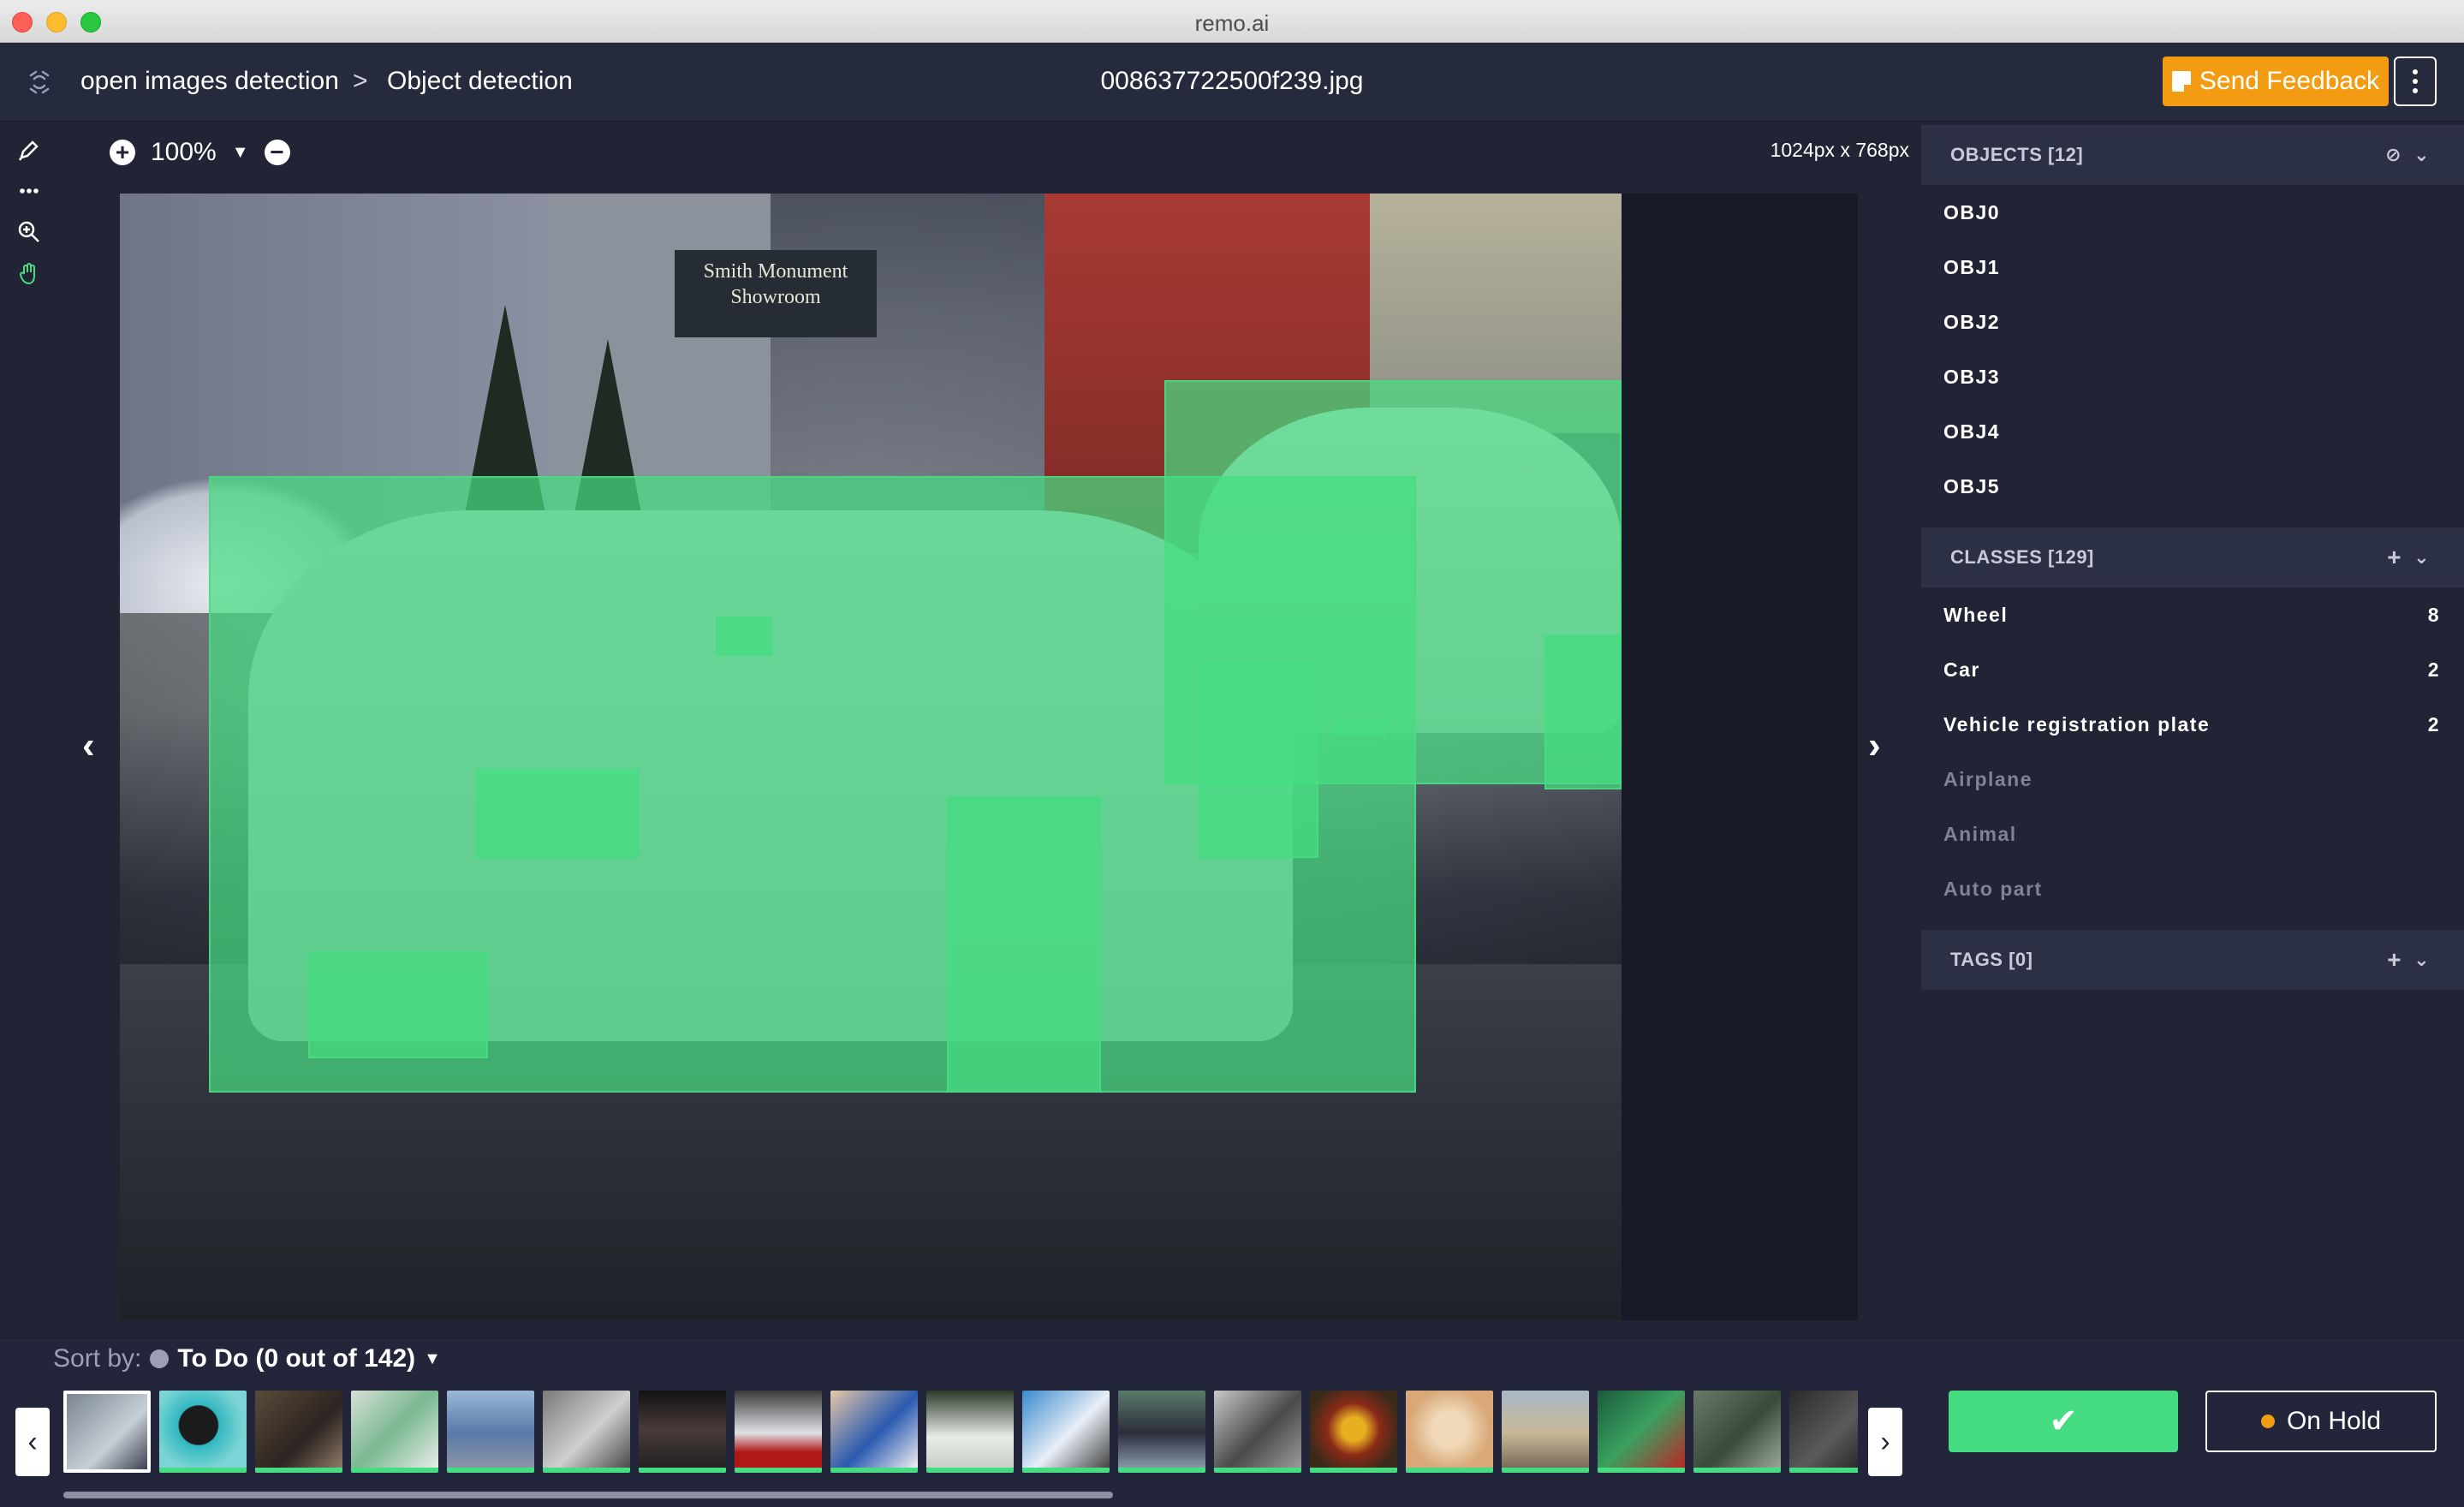  What do you see at coordinates (2393, 155) in the screenshot?
I see `eye-off-icon: ⊘` at bounding box center [2393, 155].